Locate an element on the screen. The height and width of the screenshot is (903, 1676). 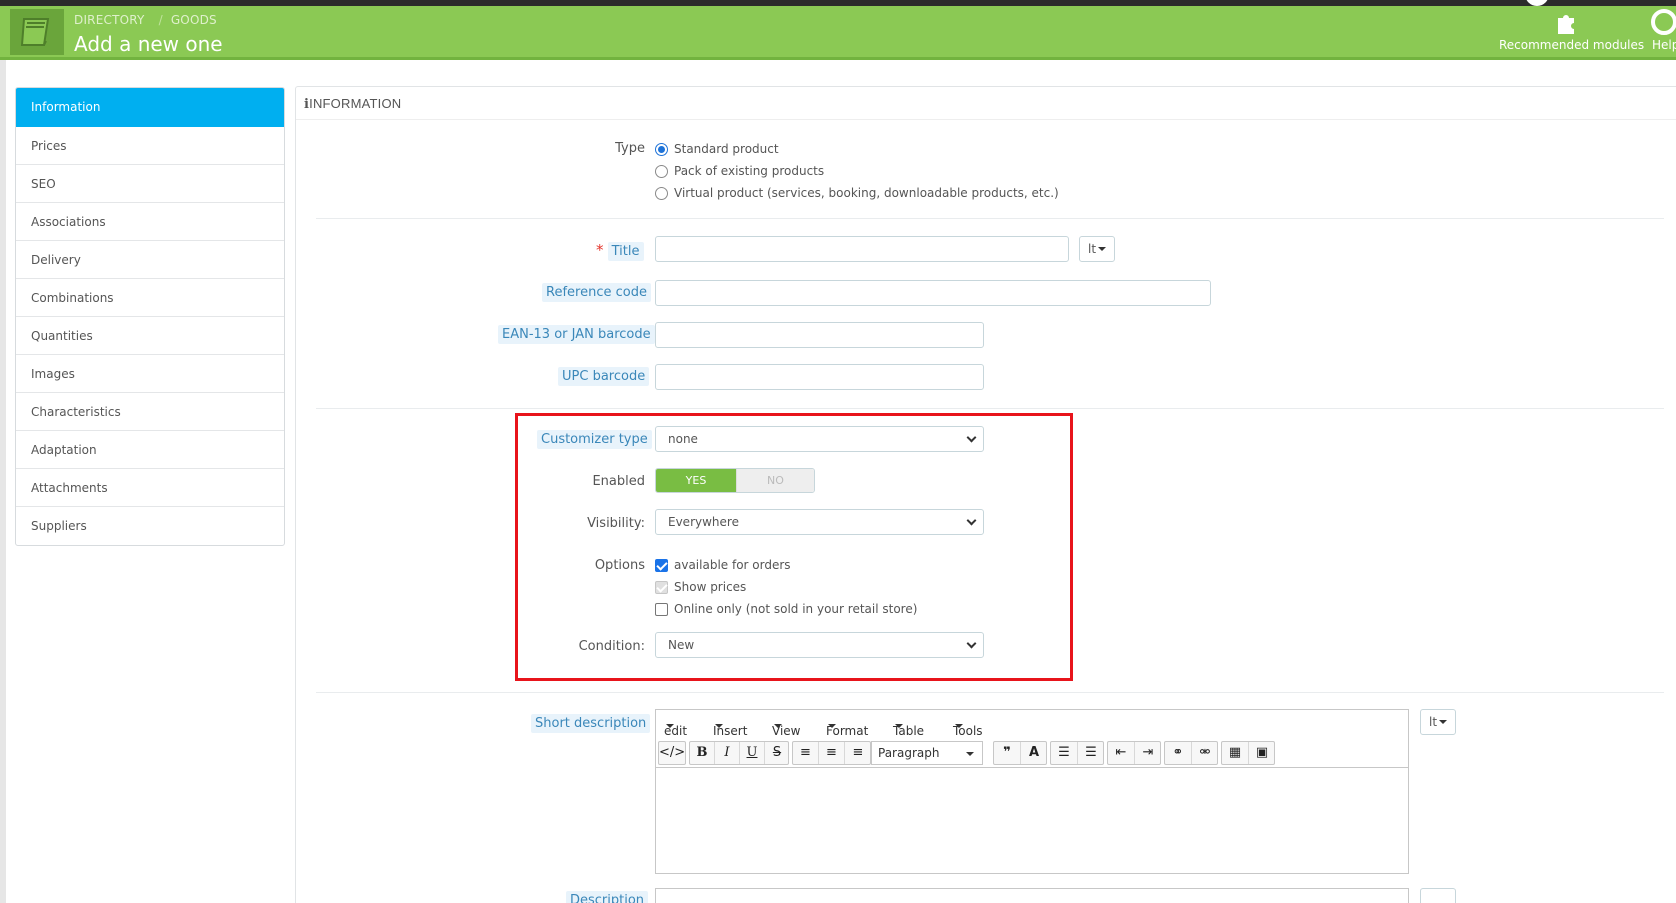
source-code-button: </> is located at coordinates (672, 753).